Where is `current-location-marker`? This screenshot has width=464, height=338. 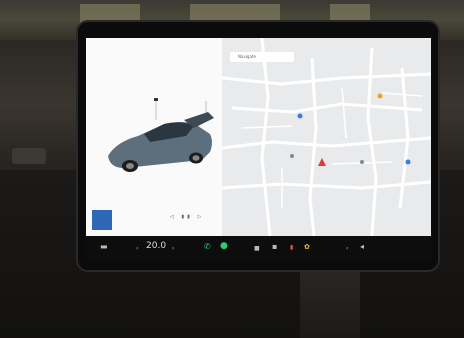 current-location-marker is located at coordinates (322, 162).